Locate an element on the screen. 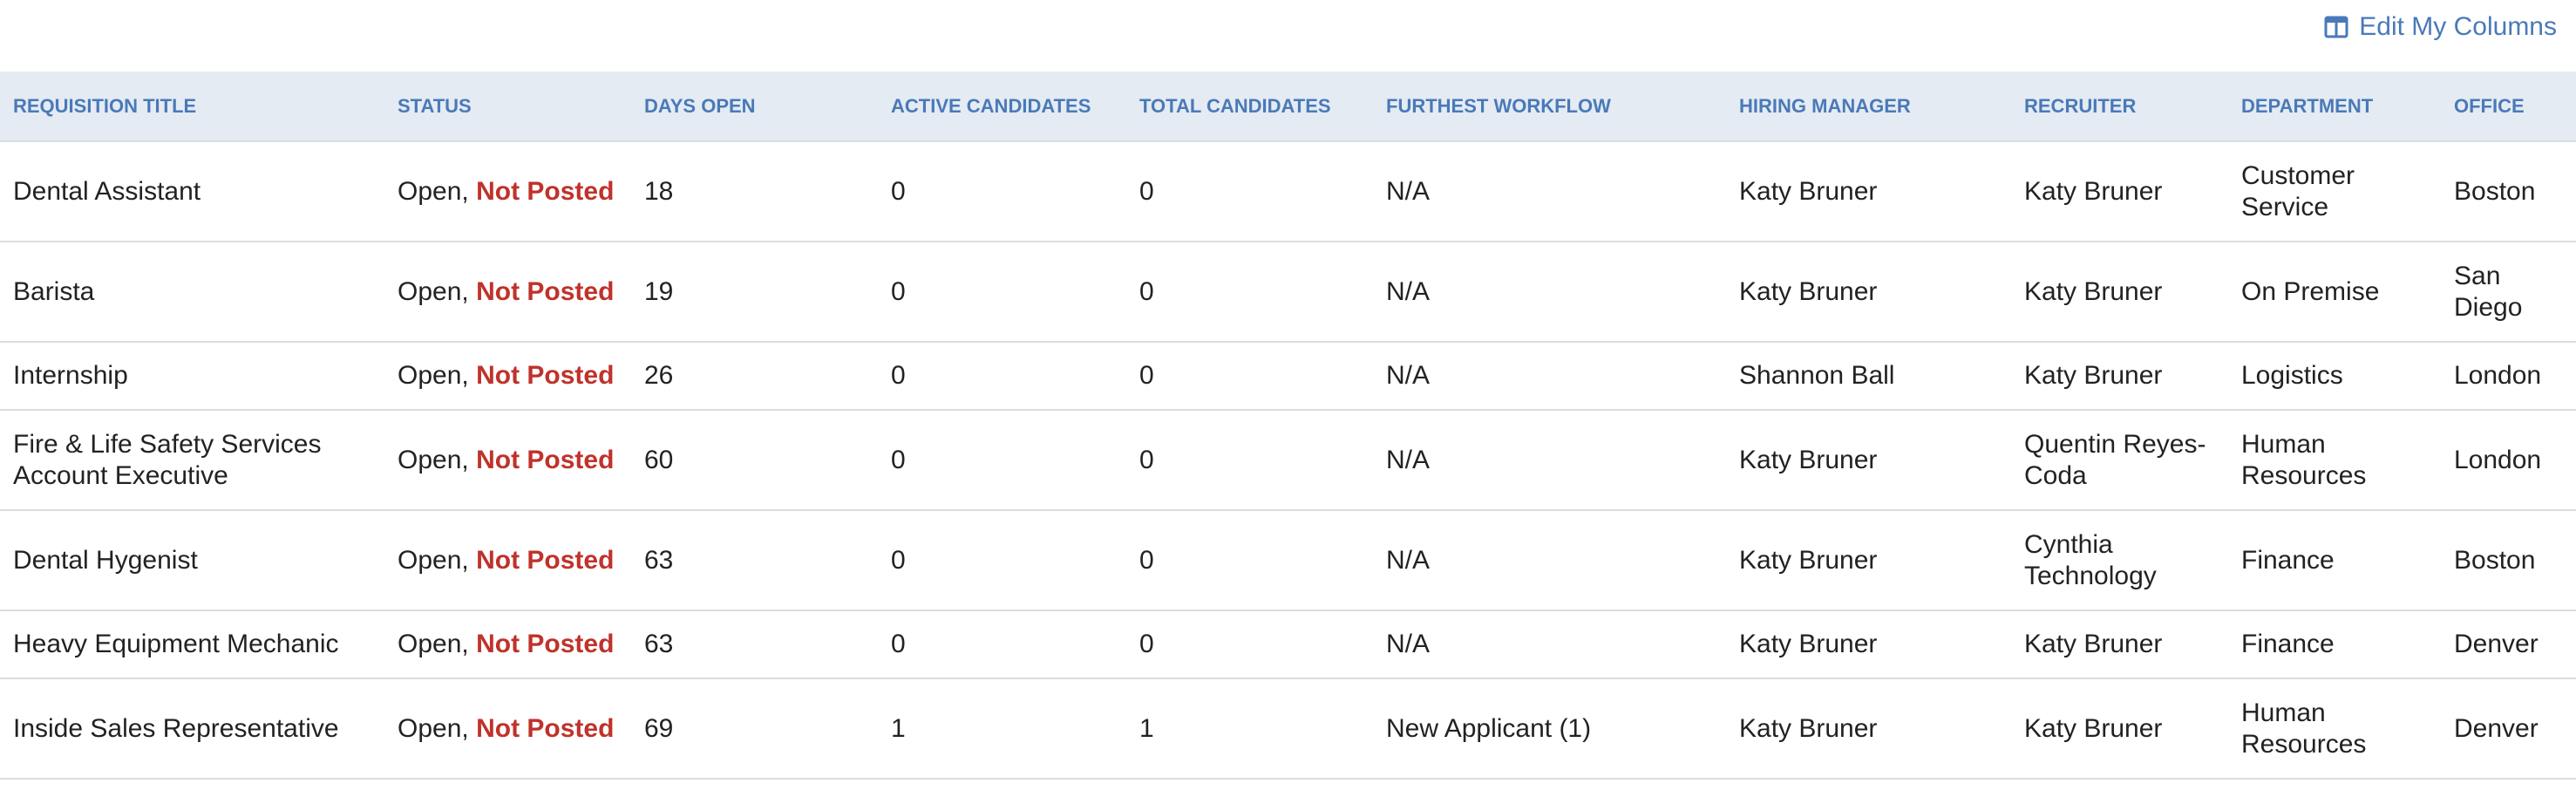  department-cell: Logistics is located at coordinates (2334, 376).